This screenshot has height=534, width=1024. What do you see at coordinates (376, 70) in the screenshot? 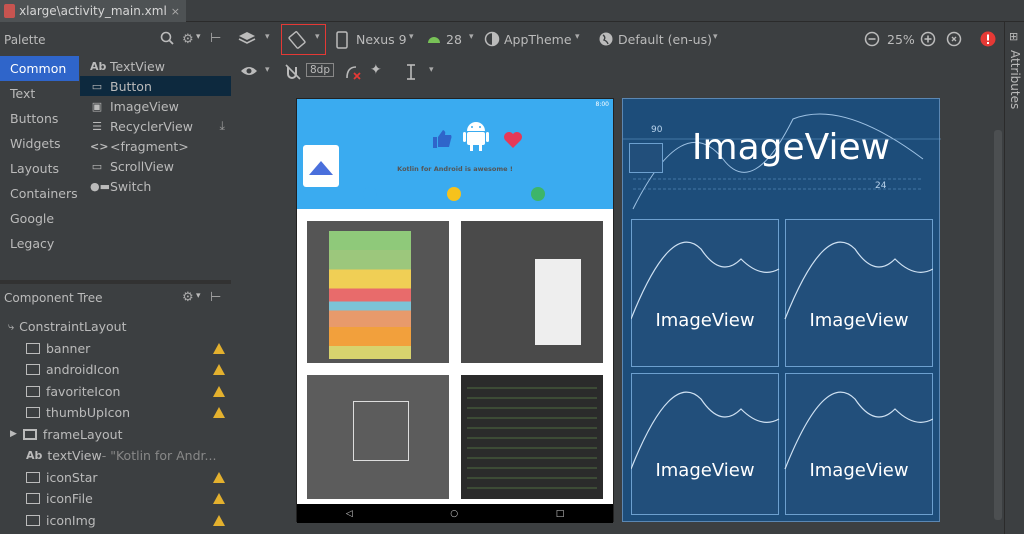
I see `infer-constraints-icon: ✦` at bounding box center [376, 70].